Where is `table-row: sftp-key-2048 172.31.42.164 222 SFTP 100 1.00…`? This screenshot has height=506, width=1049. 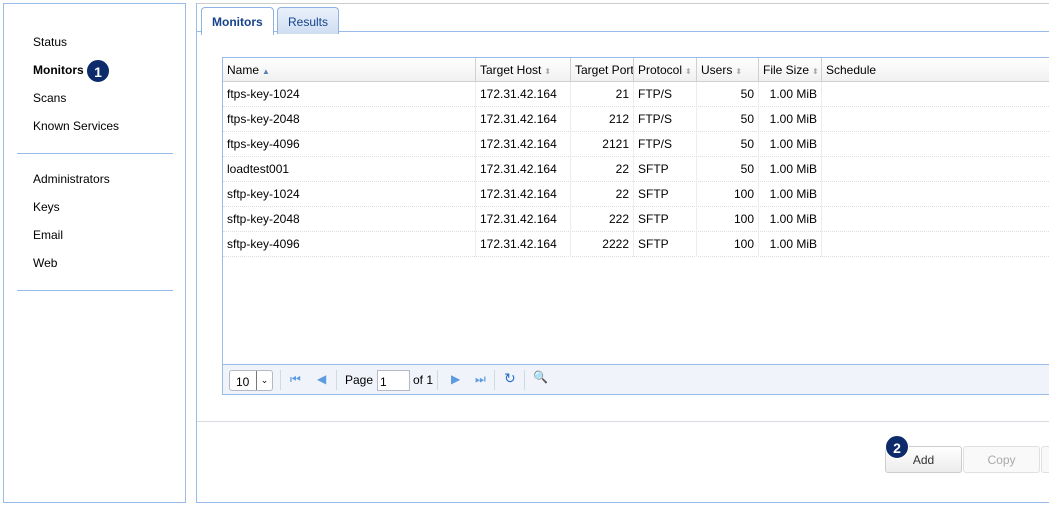
table-row: sftp-key-2048 172.31.42.164 222 SFTP 100 1.00… is located at coordinates (636, 219).